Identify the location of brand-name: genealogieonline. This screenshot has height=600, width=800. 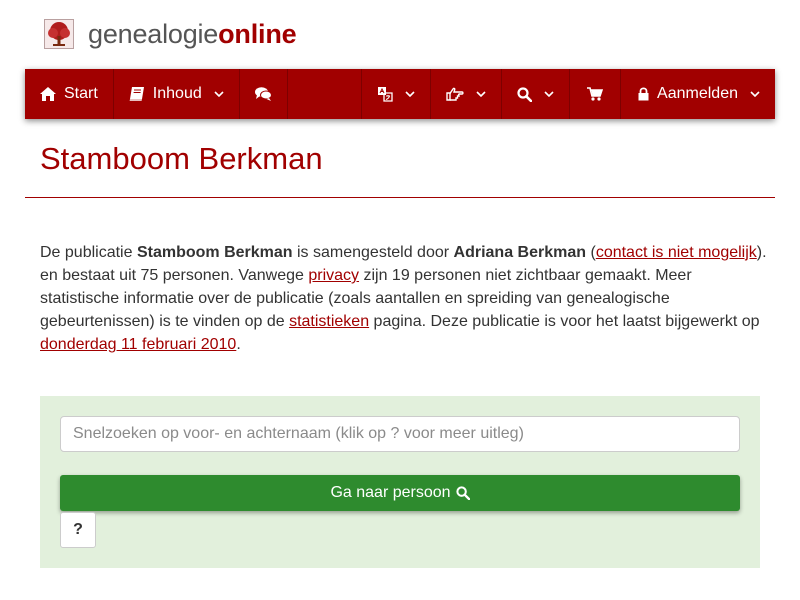
(192, 34).